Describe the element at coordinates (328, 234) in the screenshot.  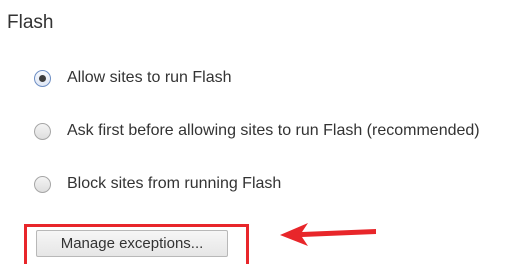
I see `left-arrow-icon` at that location.